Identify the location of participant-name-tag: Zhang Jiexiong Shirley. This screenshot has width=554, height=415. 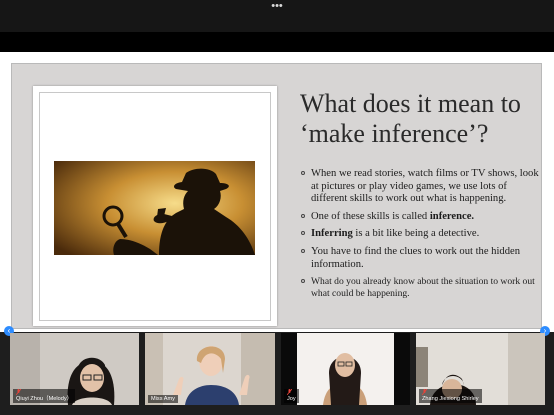
(450, 396).